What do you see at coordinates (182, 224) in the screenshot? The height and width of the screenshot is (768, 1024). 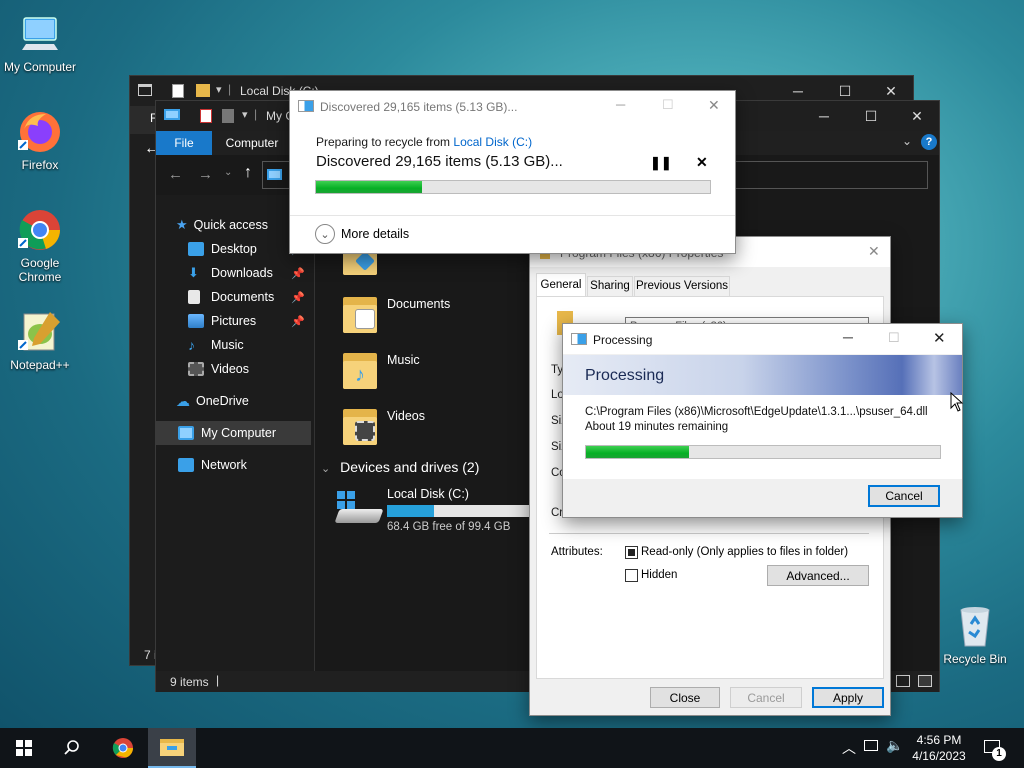 I see `star-icon: ★` at bounding box center [182, 224].